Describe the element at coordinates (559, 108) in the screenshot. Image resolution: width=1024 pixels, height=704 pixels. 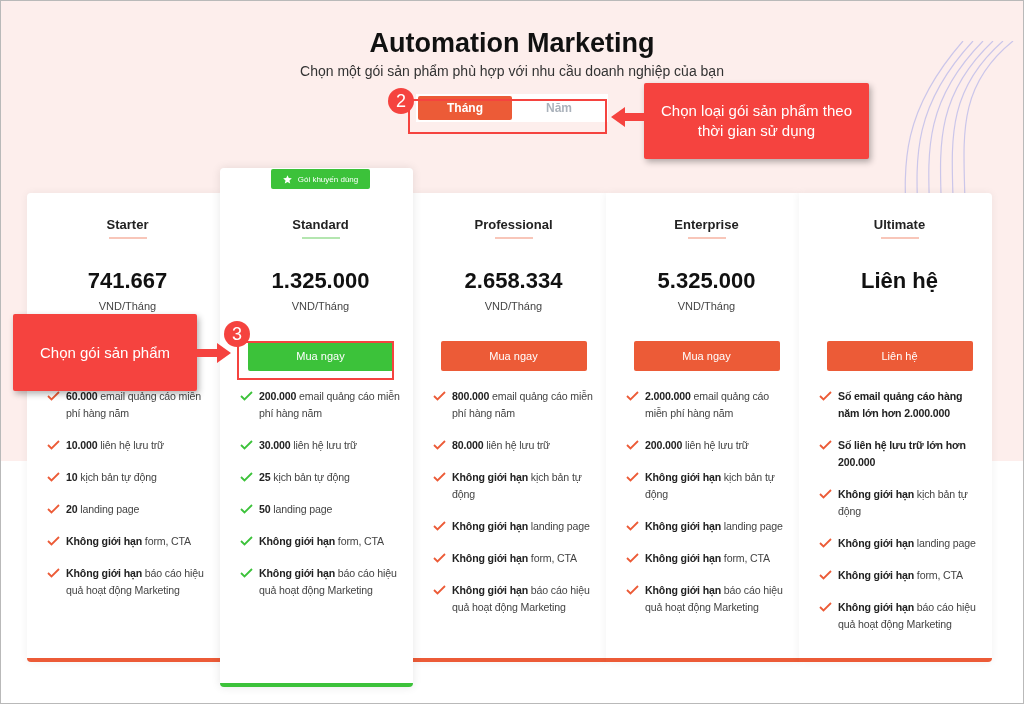
I see `billing-tab: Năm` at that location.